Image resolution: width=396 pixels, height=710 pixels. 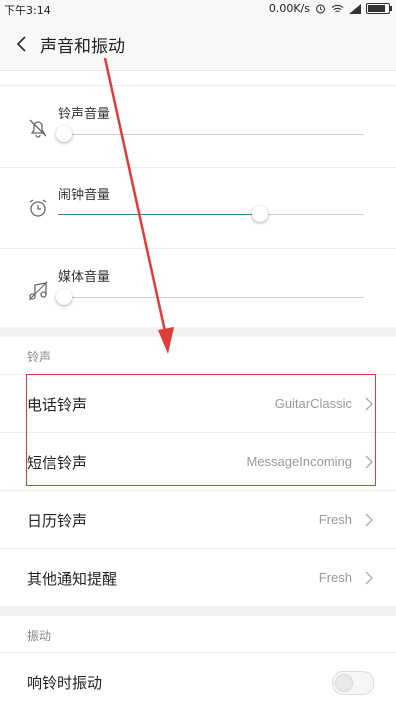 What do you see at coordinates (27, 10) in the screenshot?
I see `status-time: 下午3:14` at bounding box center [27, 10].